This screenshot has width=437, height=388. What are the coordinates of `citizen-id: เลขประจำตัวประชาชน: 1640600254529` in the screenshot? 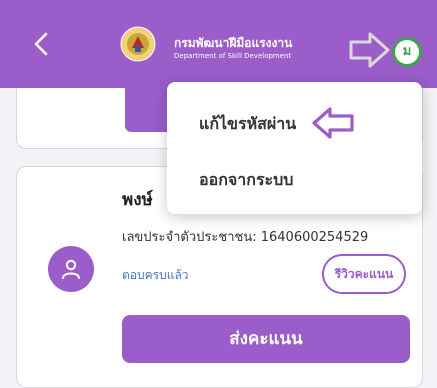 It's located at (245, 237).